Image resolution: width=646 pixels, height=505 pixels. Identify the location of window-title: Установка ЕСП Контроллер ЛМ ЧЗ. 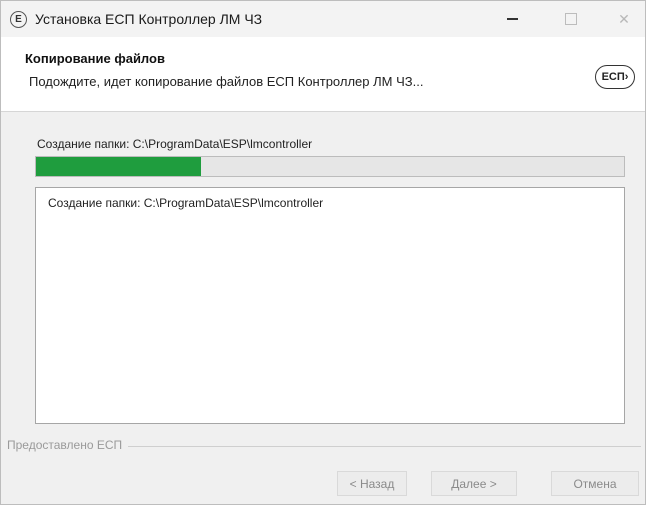
(149, 19).